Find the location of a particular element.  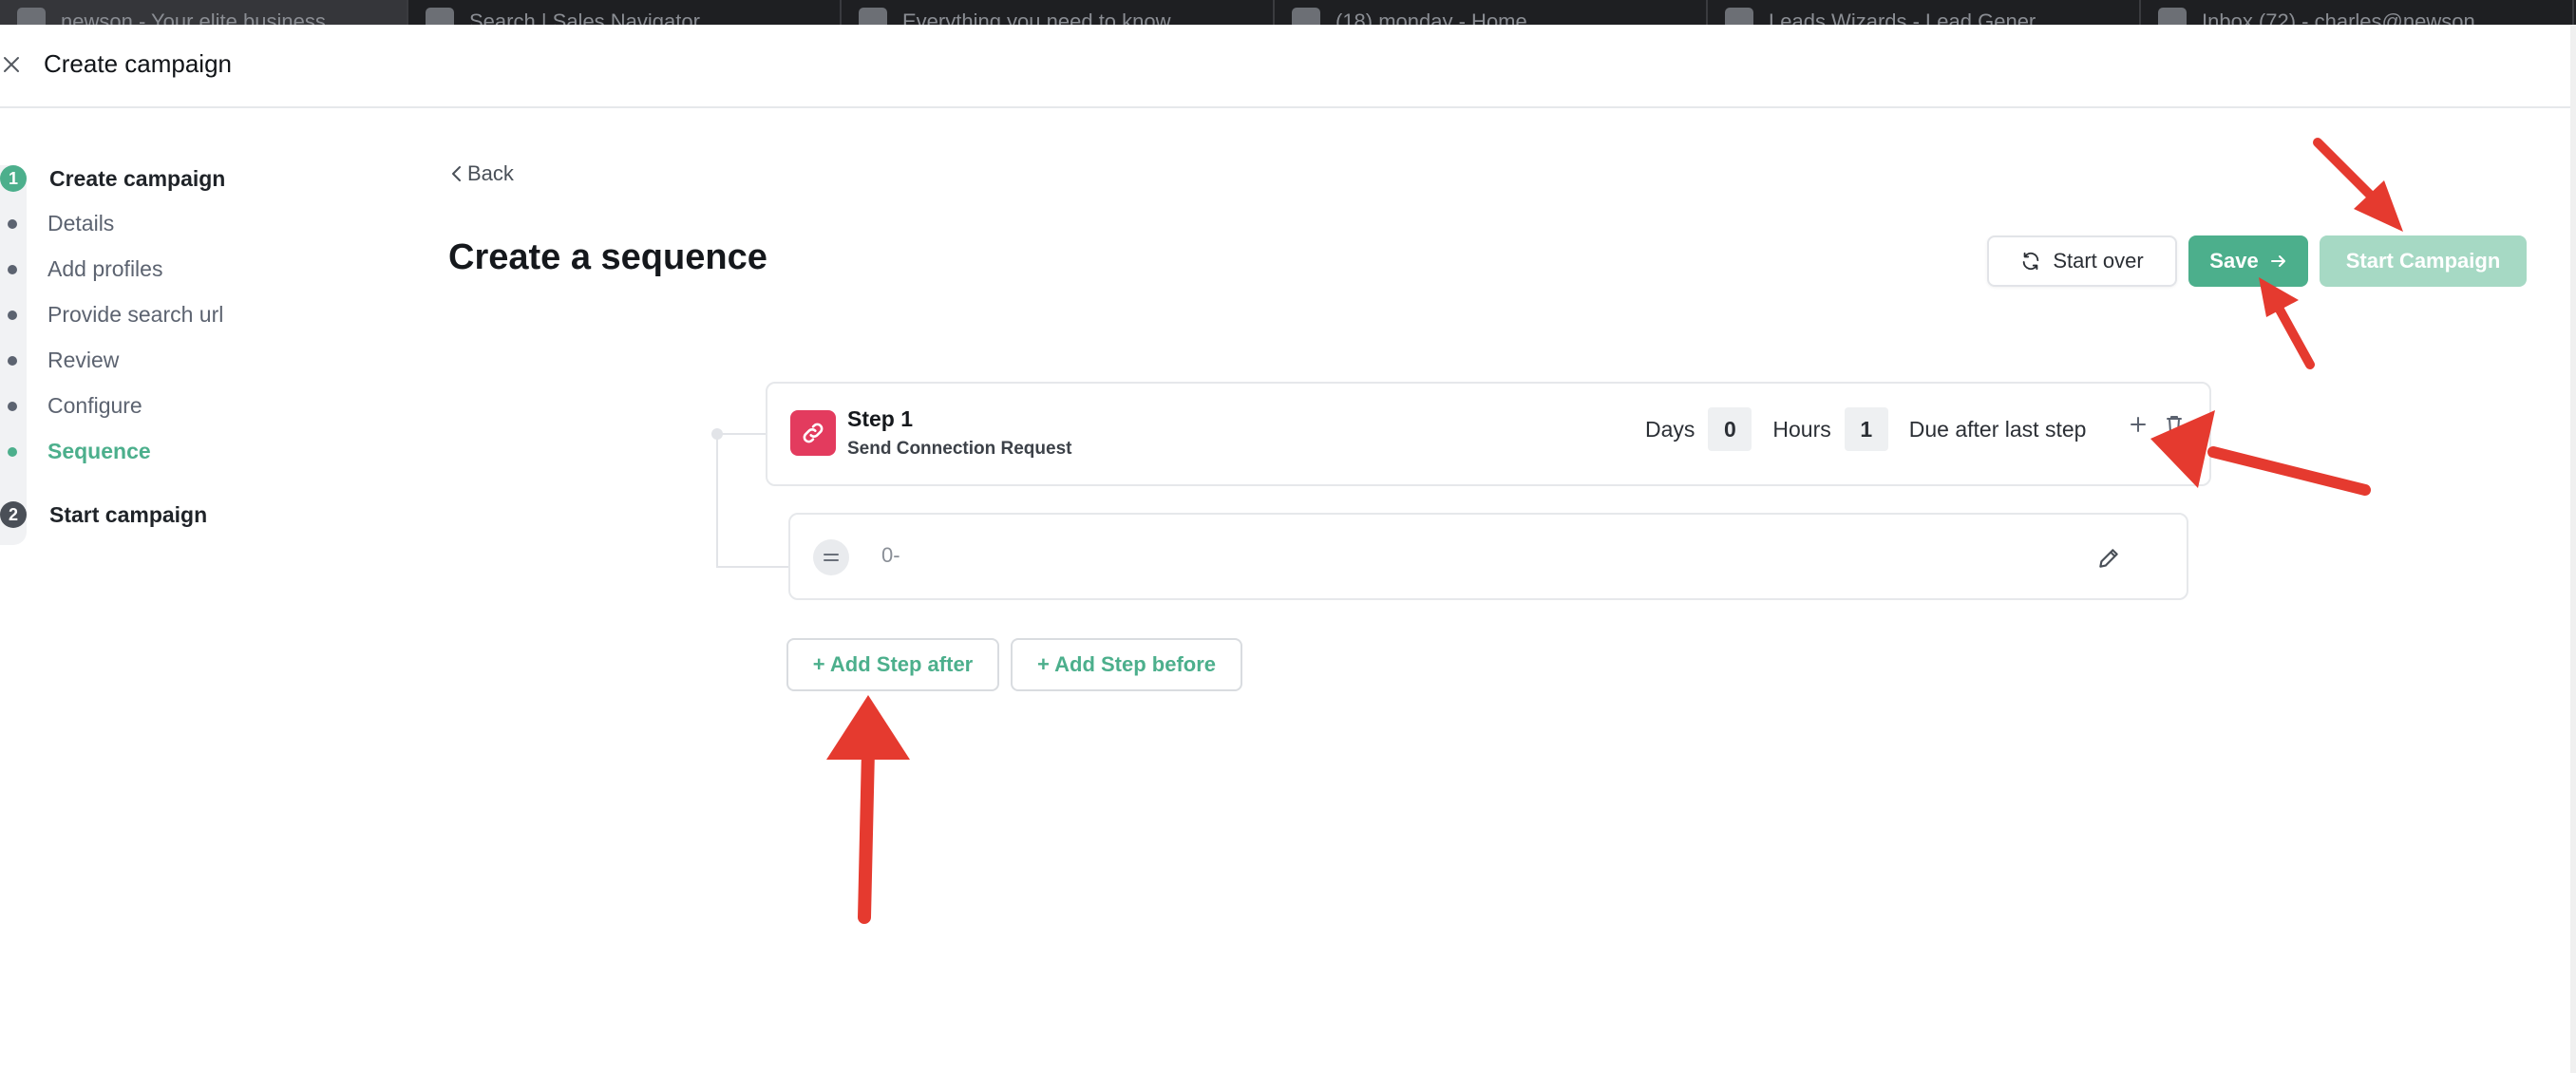

start-over-button: Start over is located at coordinates (2082, 261).